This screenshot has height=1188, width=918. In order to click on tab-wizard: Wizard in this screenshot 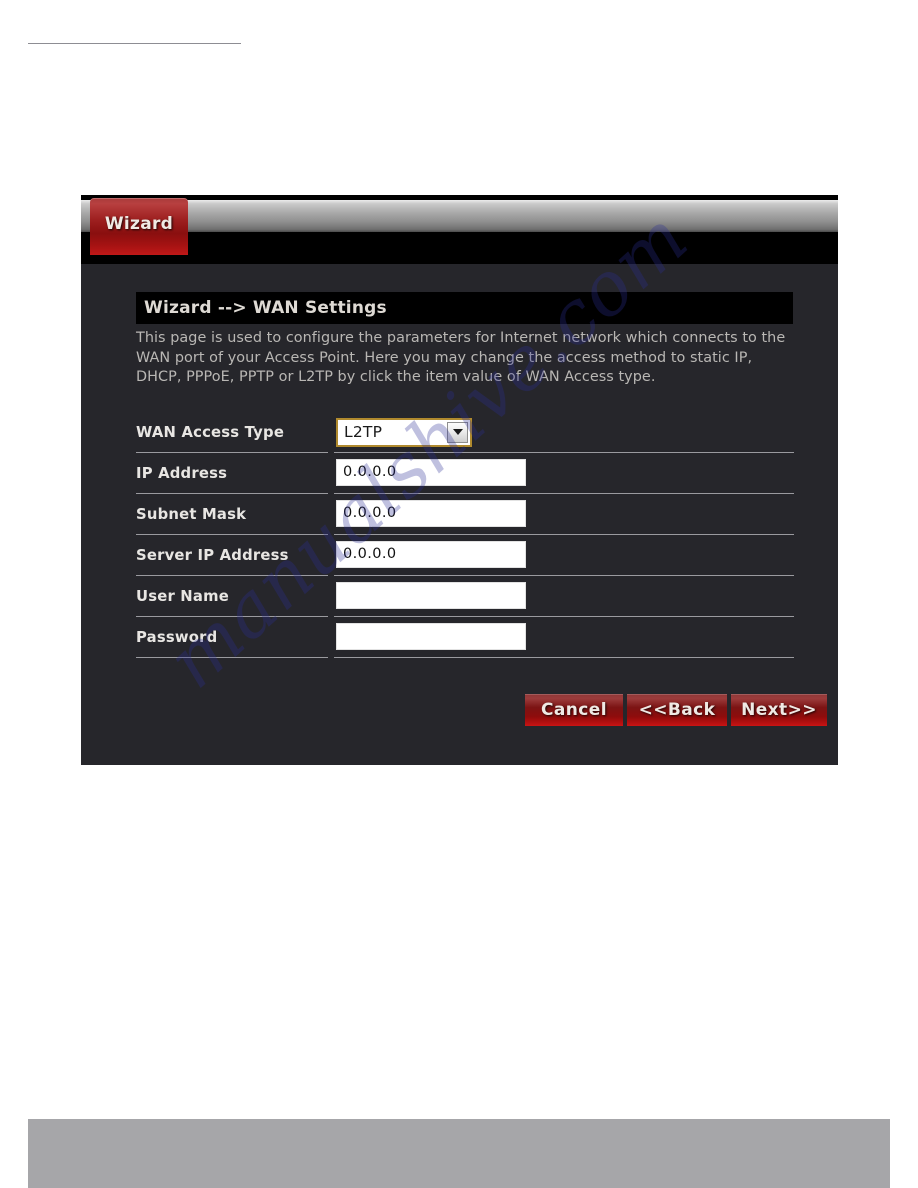, I will do `click(139, 226)`.